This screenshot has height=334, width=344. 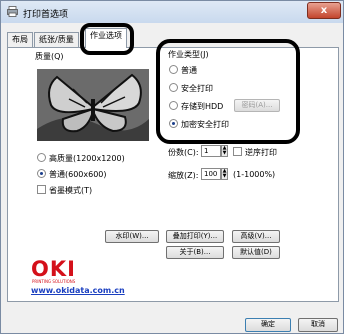 I want to click on job-type-normal-radio, so click(x=173, y=69).